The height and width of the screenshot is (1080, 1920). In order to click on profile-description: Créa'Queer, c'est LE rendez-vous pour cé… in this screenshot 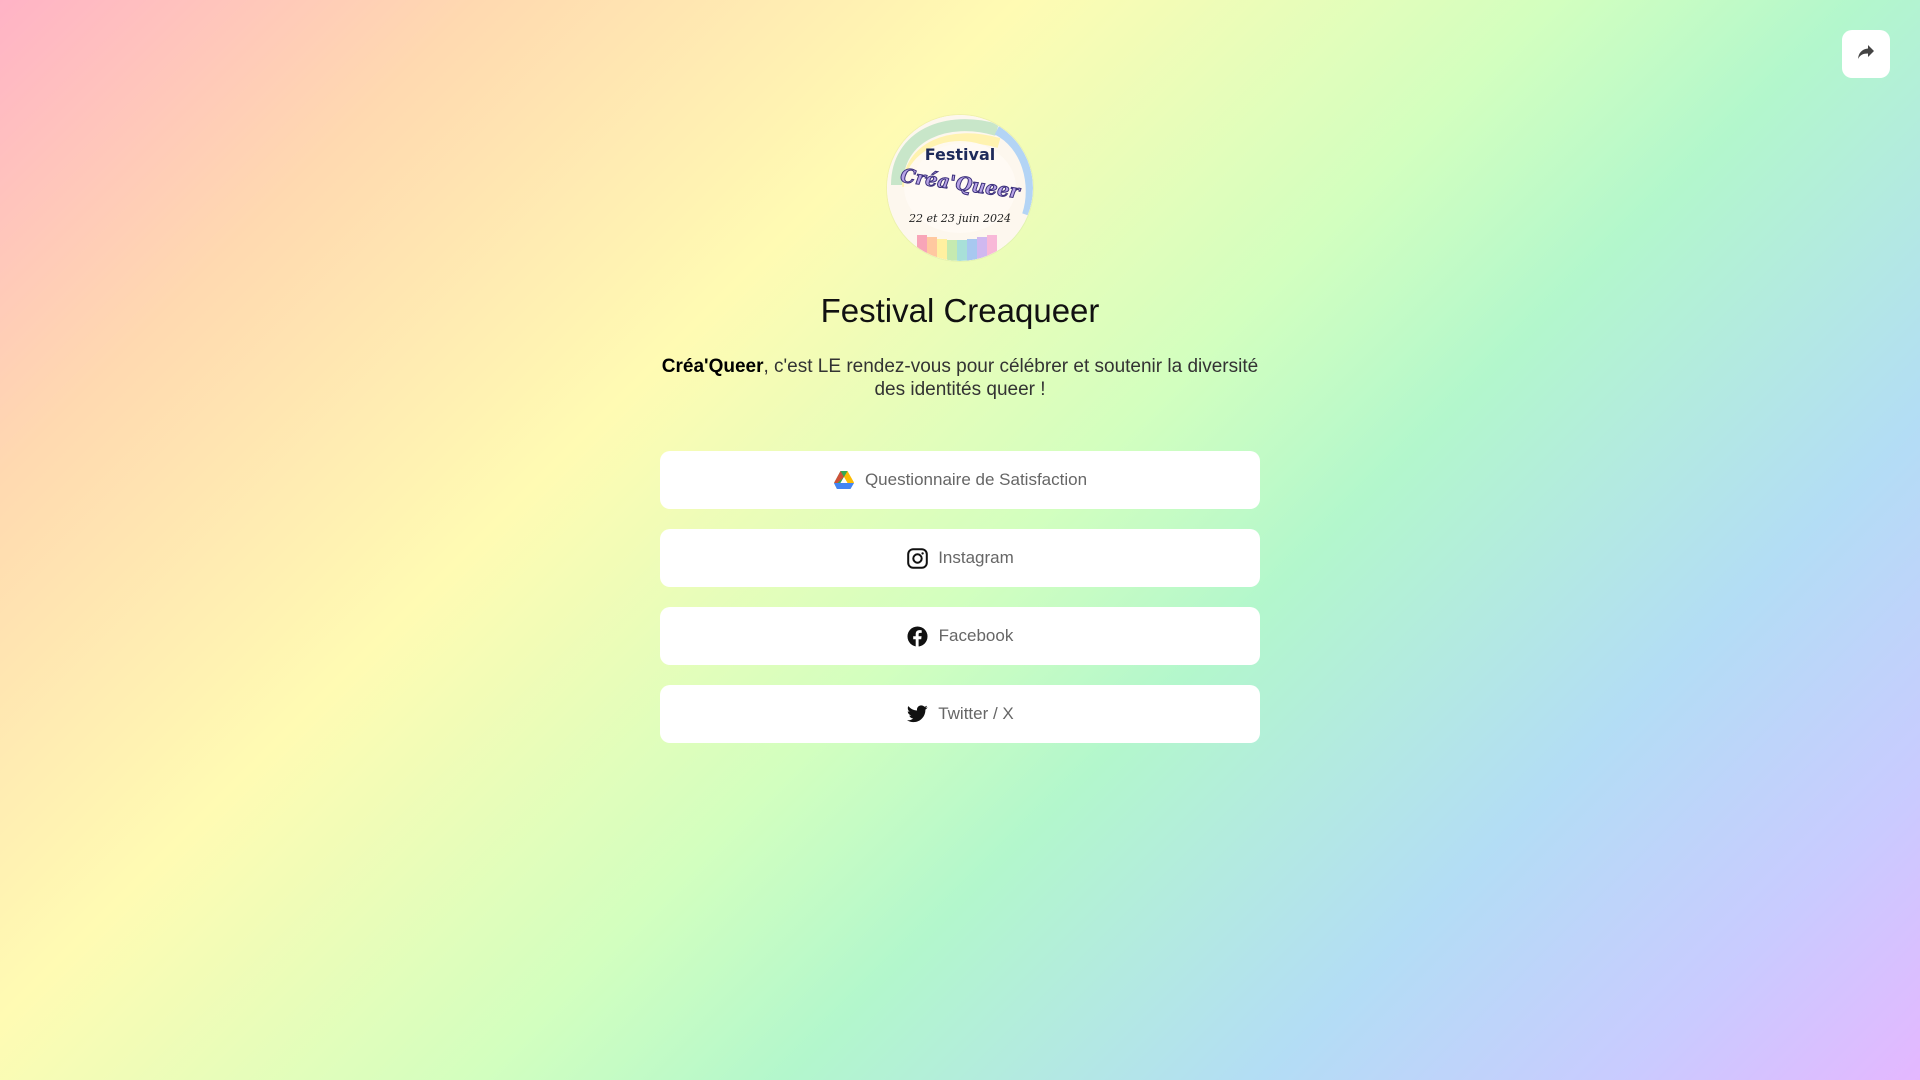, I will do `click(960, 378)`.